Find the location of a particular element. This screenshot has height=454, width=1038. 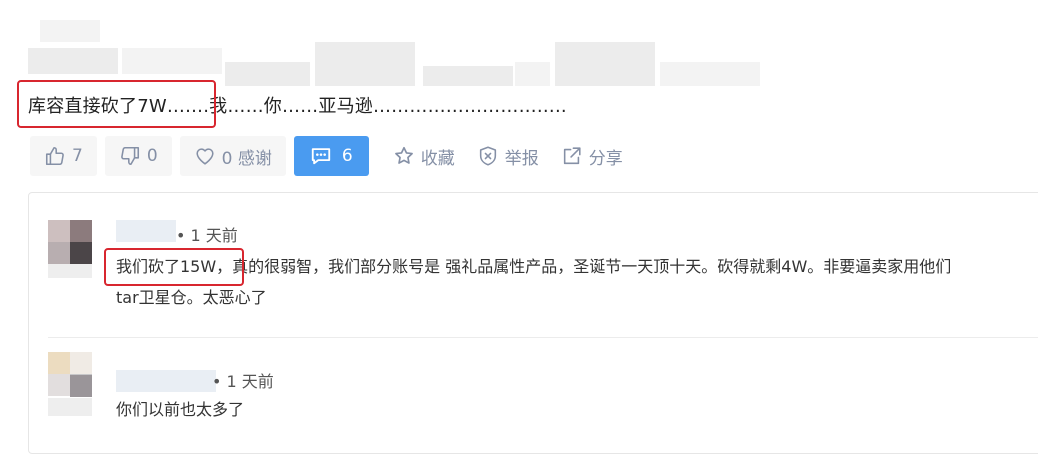

thanks-label: 0 感谢 is located at coordinates (246, 158).